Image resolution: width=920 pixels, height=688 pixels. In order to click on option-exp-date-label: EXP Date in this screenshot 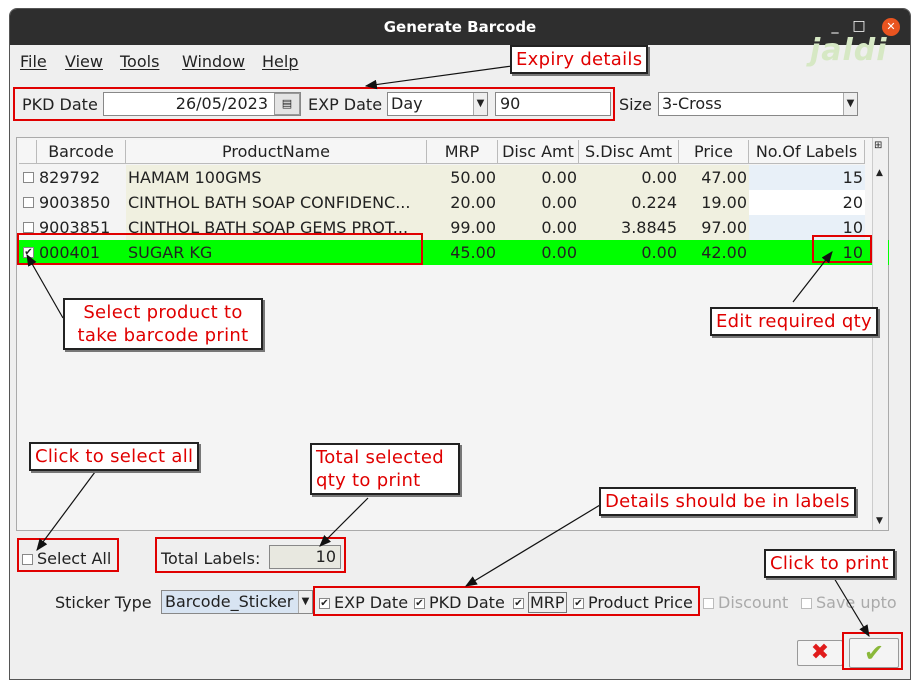, I will do `click(371, 602)`.